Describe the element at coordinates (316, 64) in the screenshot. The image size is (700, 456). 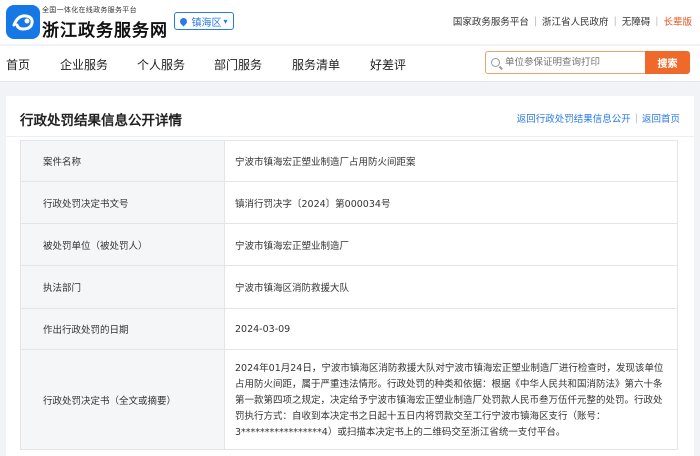
I see `nav-item-service-list: 服务清单` at that location.